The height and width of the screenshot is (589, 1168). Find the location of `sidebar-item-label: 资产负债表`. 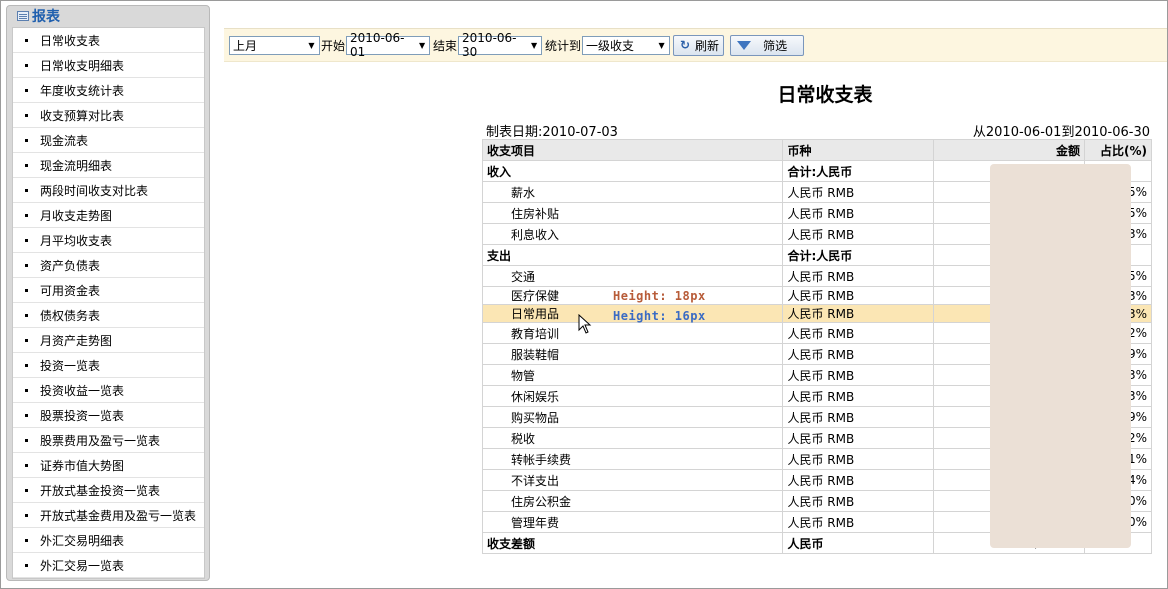

sidebar-item-label: 资产负债表 is located at coordinates (70, 265).